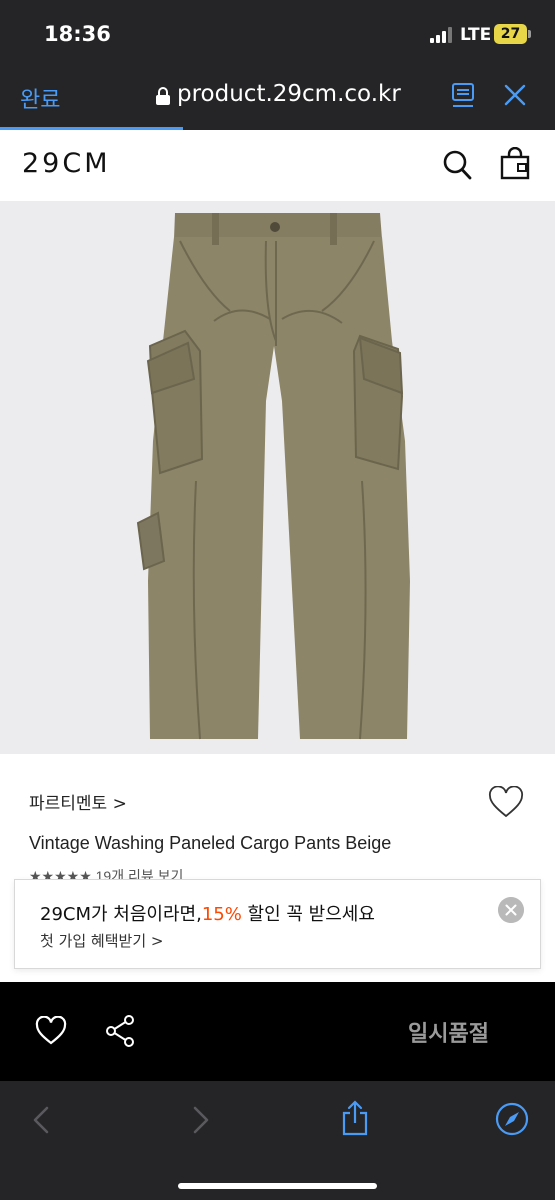 The image size is (555, 1200). I want to click on signal-icon, so click(442, 35).